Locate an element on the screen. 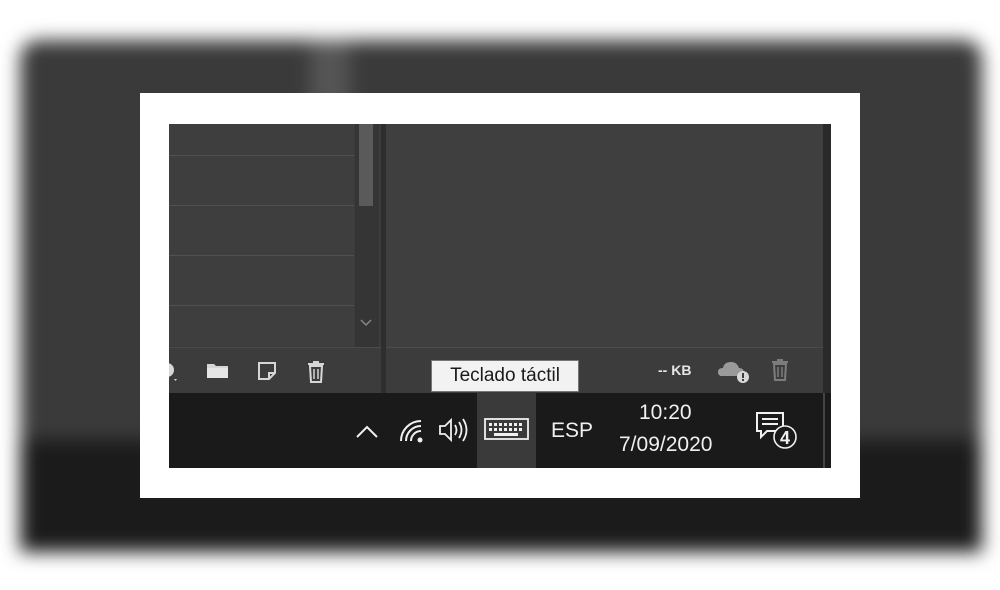 This screenshot has height=590, width=1000. keyboard-icon is located at coordinates (506, 429).